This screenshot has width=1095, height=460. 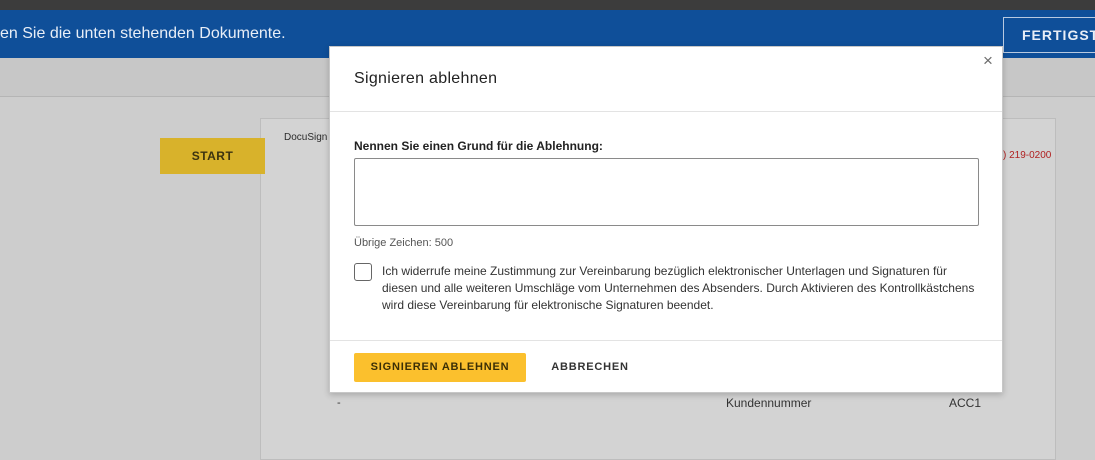 What do you see at coordinates (1049, 35) in the screenshot?
I see `finish-button: FERTIGSTELLEN` at bounding box center [1049, 35].